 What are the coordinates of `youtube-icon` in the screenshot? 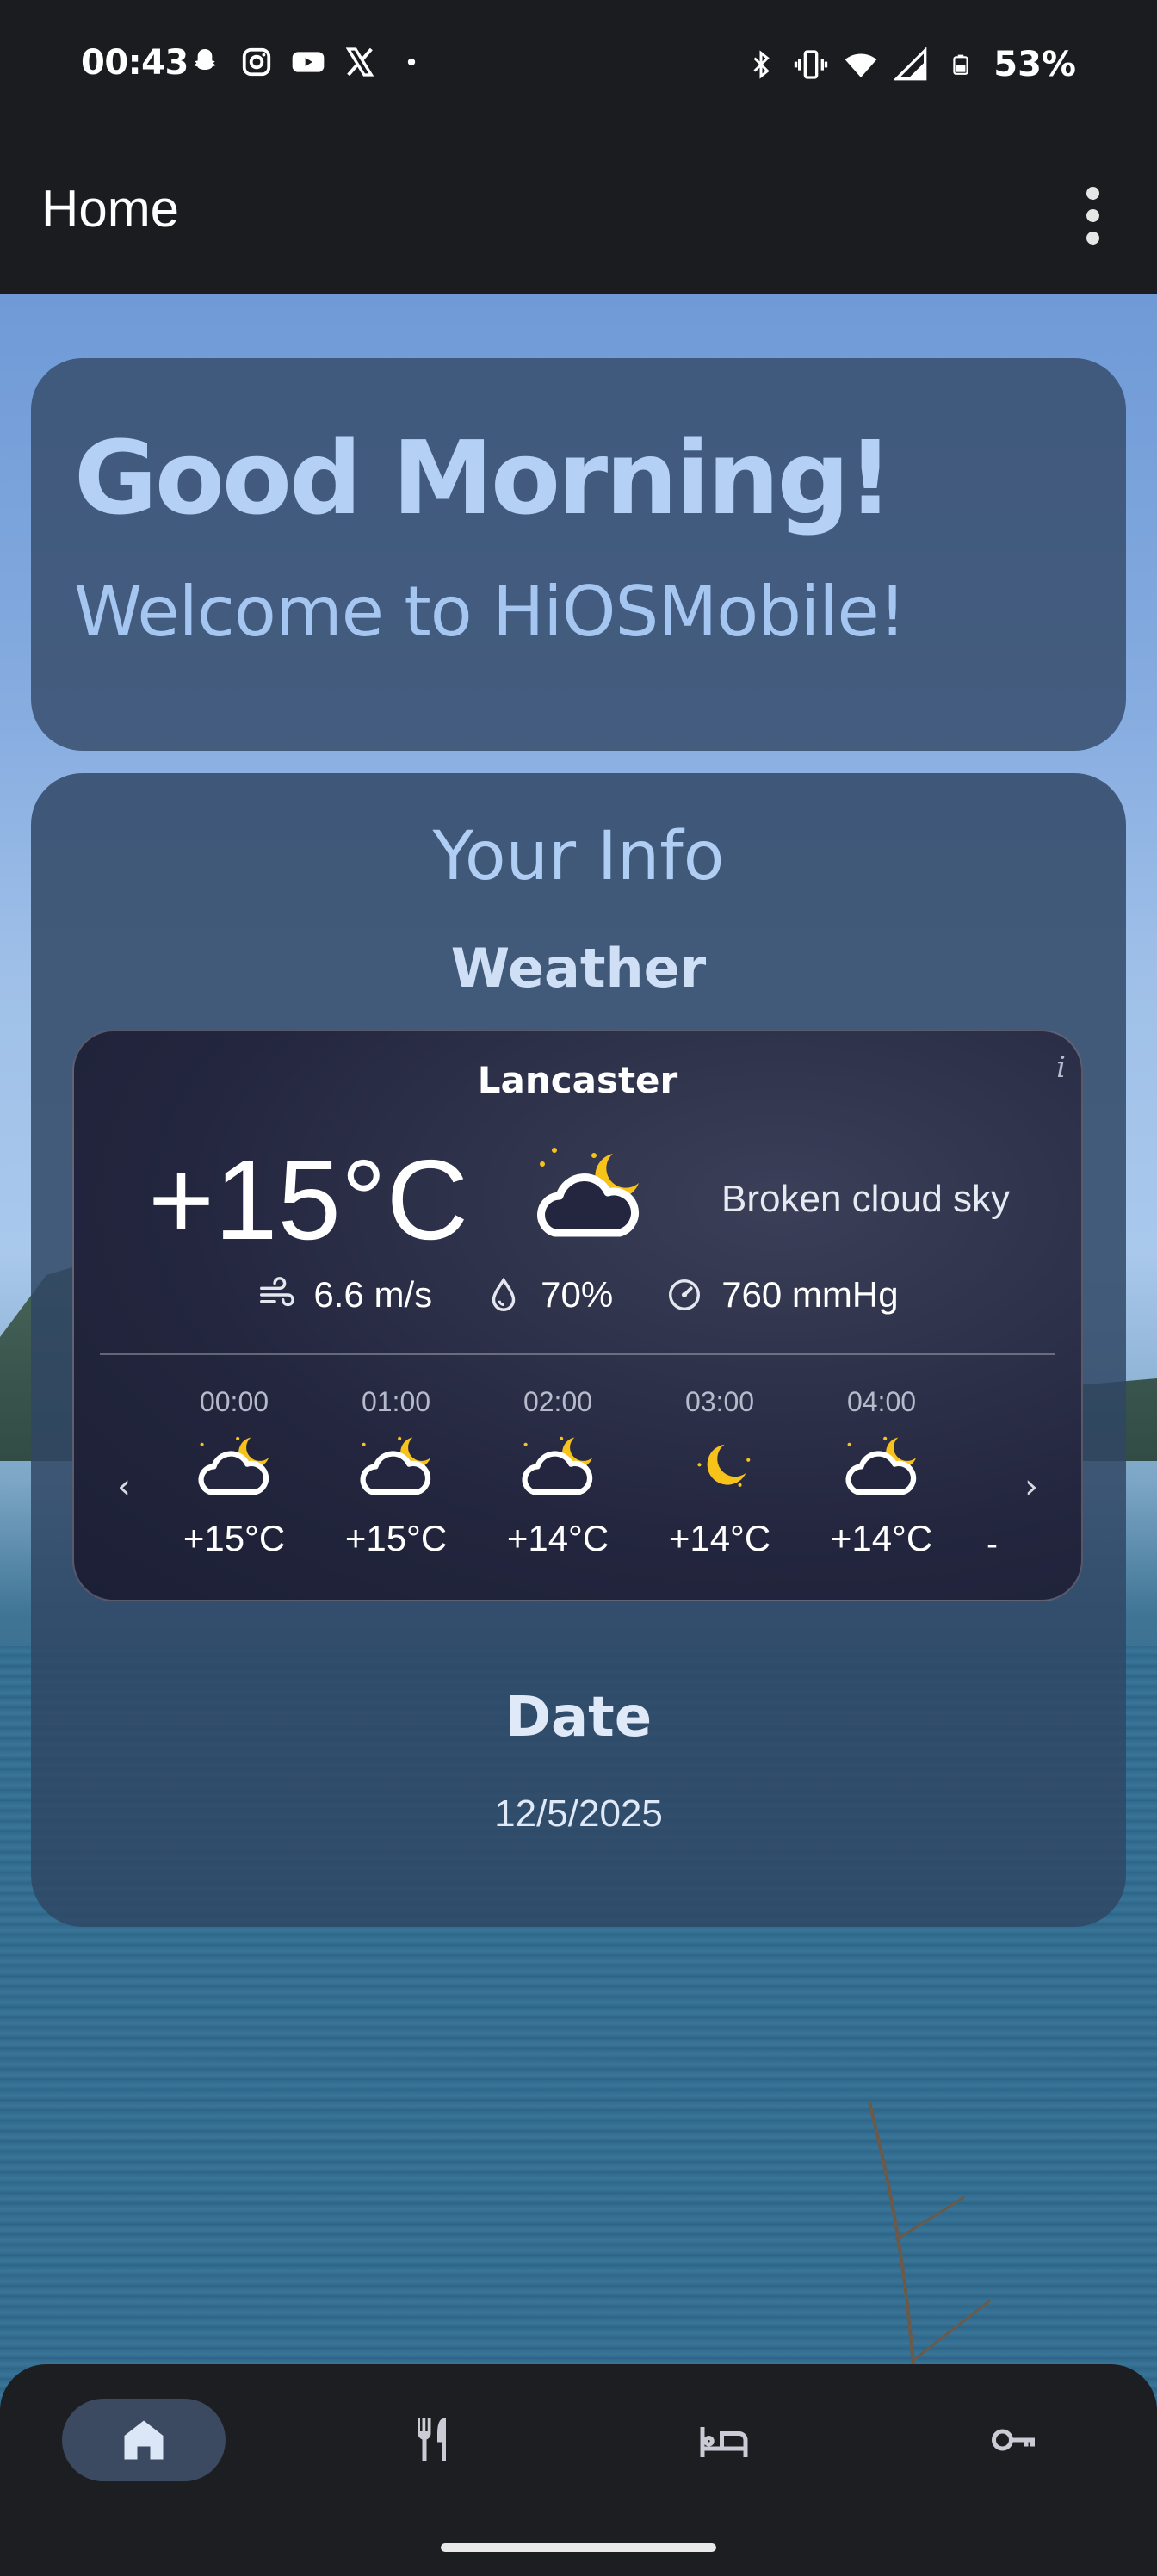 It's located at (308, 62).